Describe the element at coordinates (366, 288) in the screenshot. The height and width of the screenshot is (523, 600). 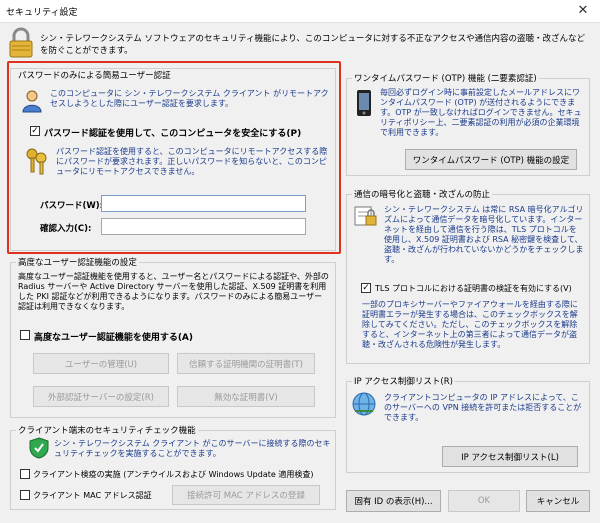
I see `tls-verify-checkbox: ✓` at that location.